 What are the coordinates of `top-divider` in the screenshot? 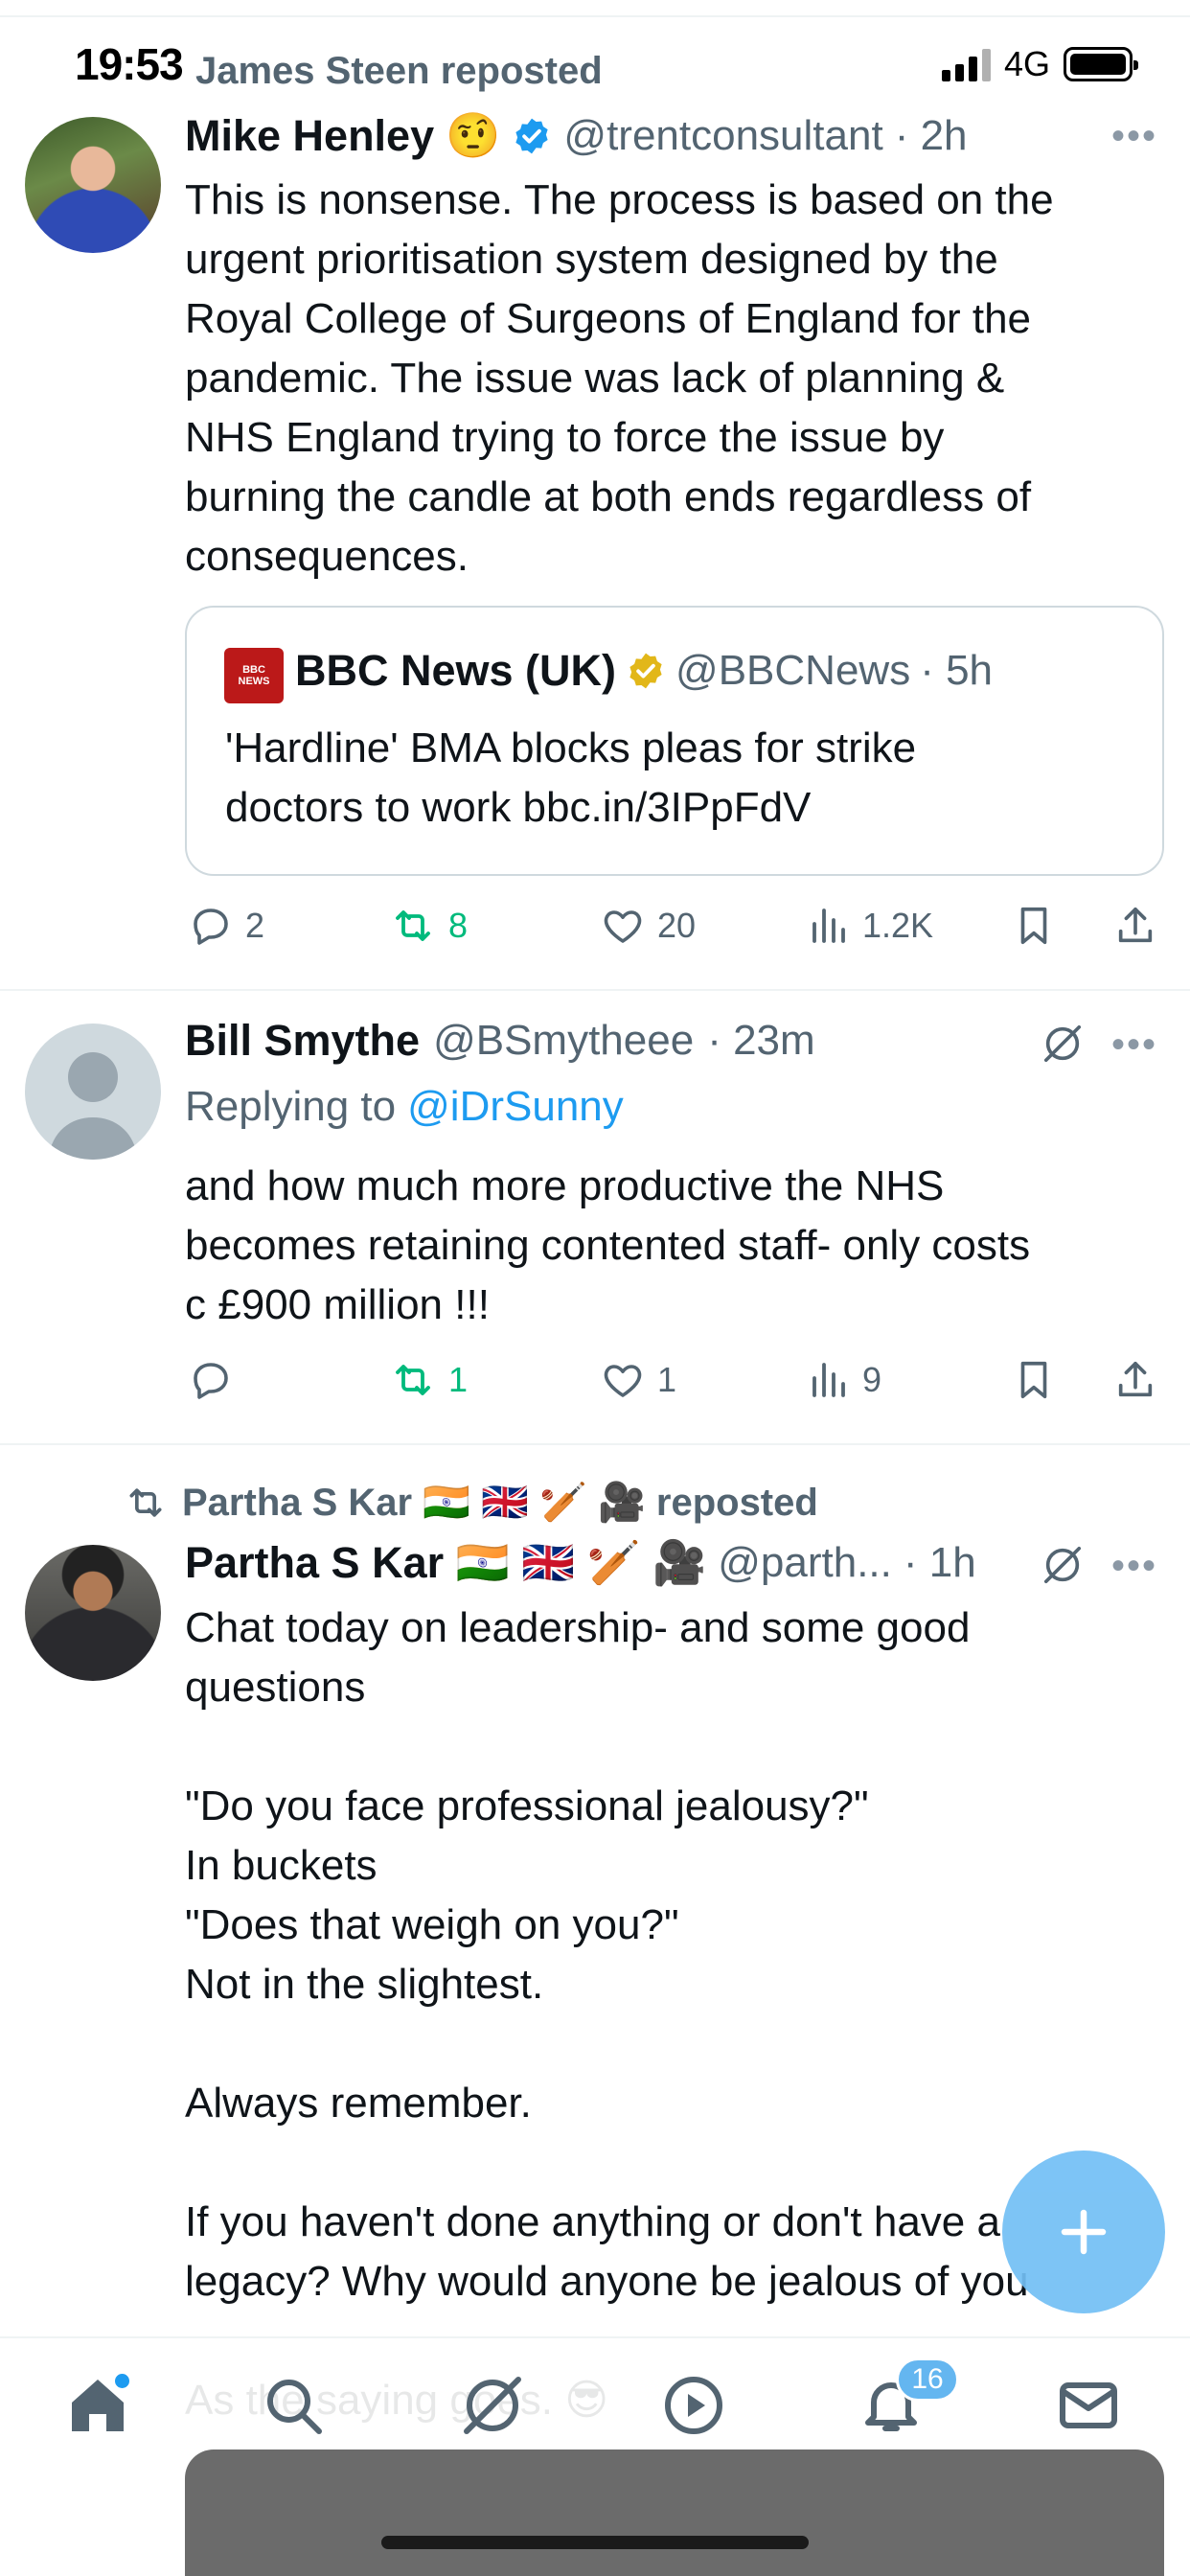 It's located at (595, 16).